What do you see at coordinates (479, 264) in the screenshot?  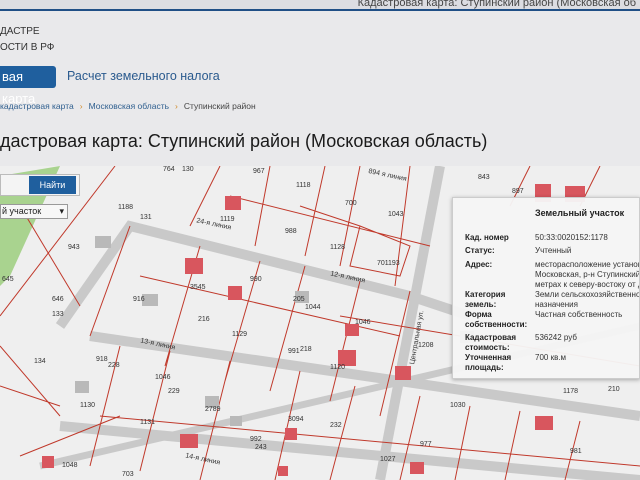 I see `popup-key: Адрес:` at bounding box center [479, 264].